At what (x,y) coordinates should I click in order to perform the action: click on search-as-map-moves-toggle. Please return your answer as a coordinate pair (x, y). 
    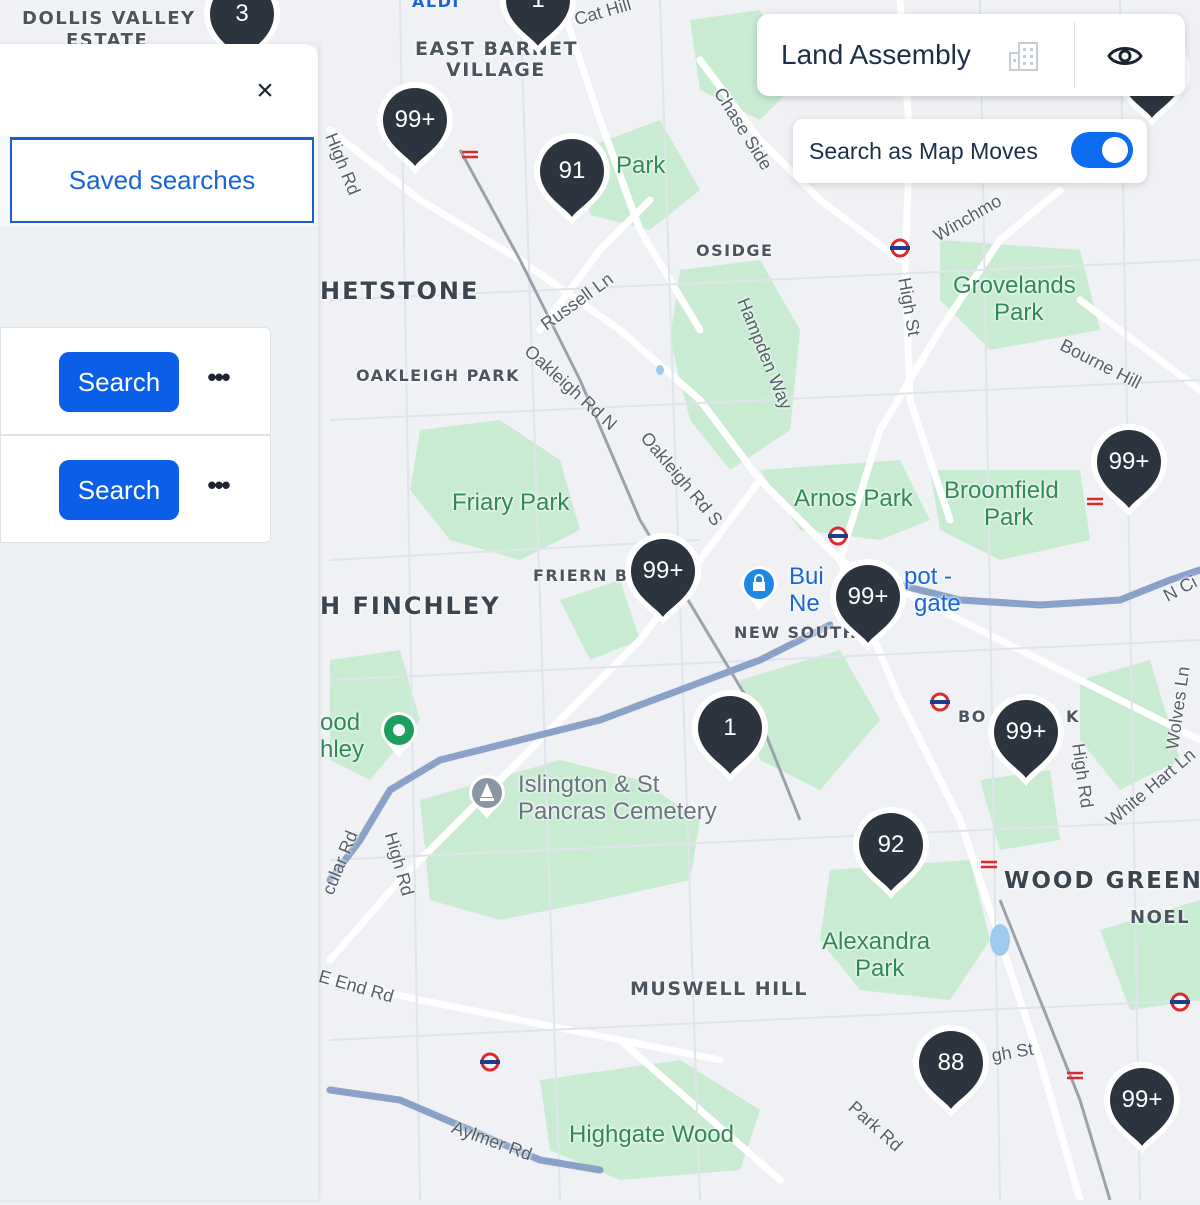
    Looking at the image, I should click on (1102, 150).